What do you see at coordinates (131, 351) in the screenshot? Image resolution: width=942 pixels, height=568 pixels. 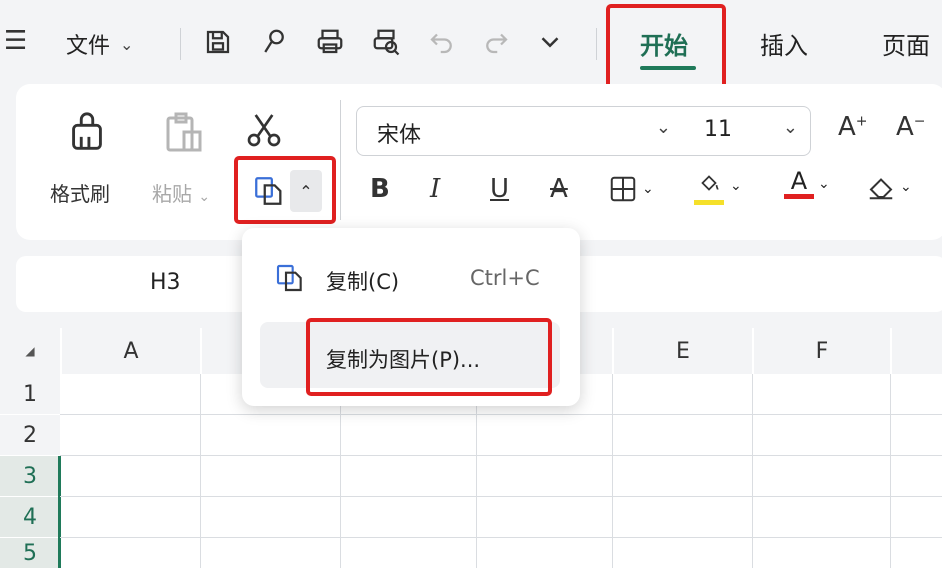 I see `column-header-a: A` at bounding box center [131, 351].